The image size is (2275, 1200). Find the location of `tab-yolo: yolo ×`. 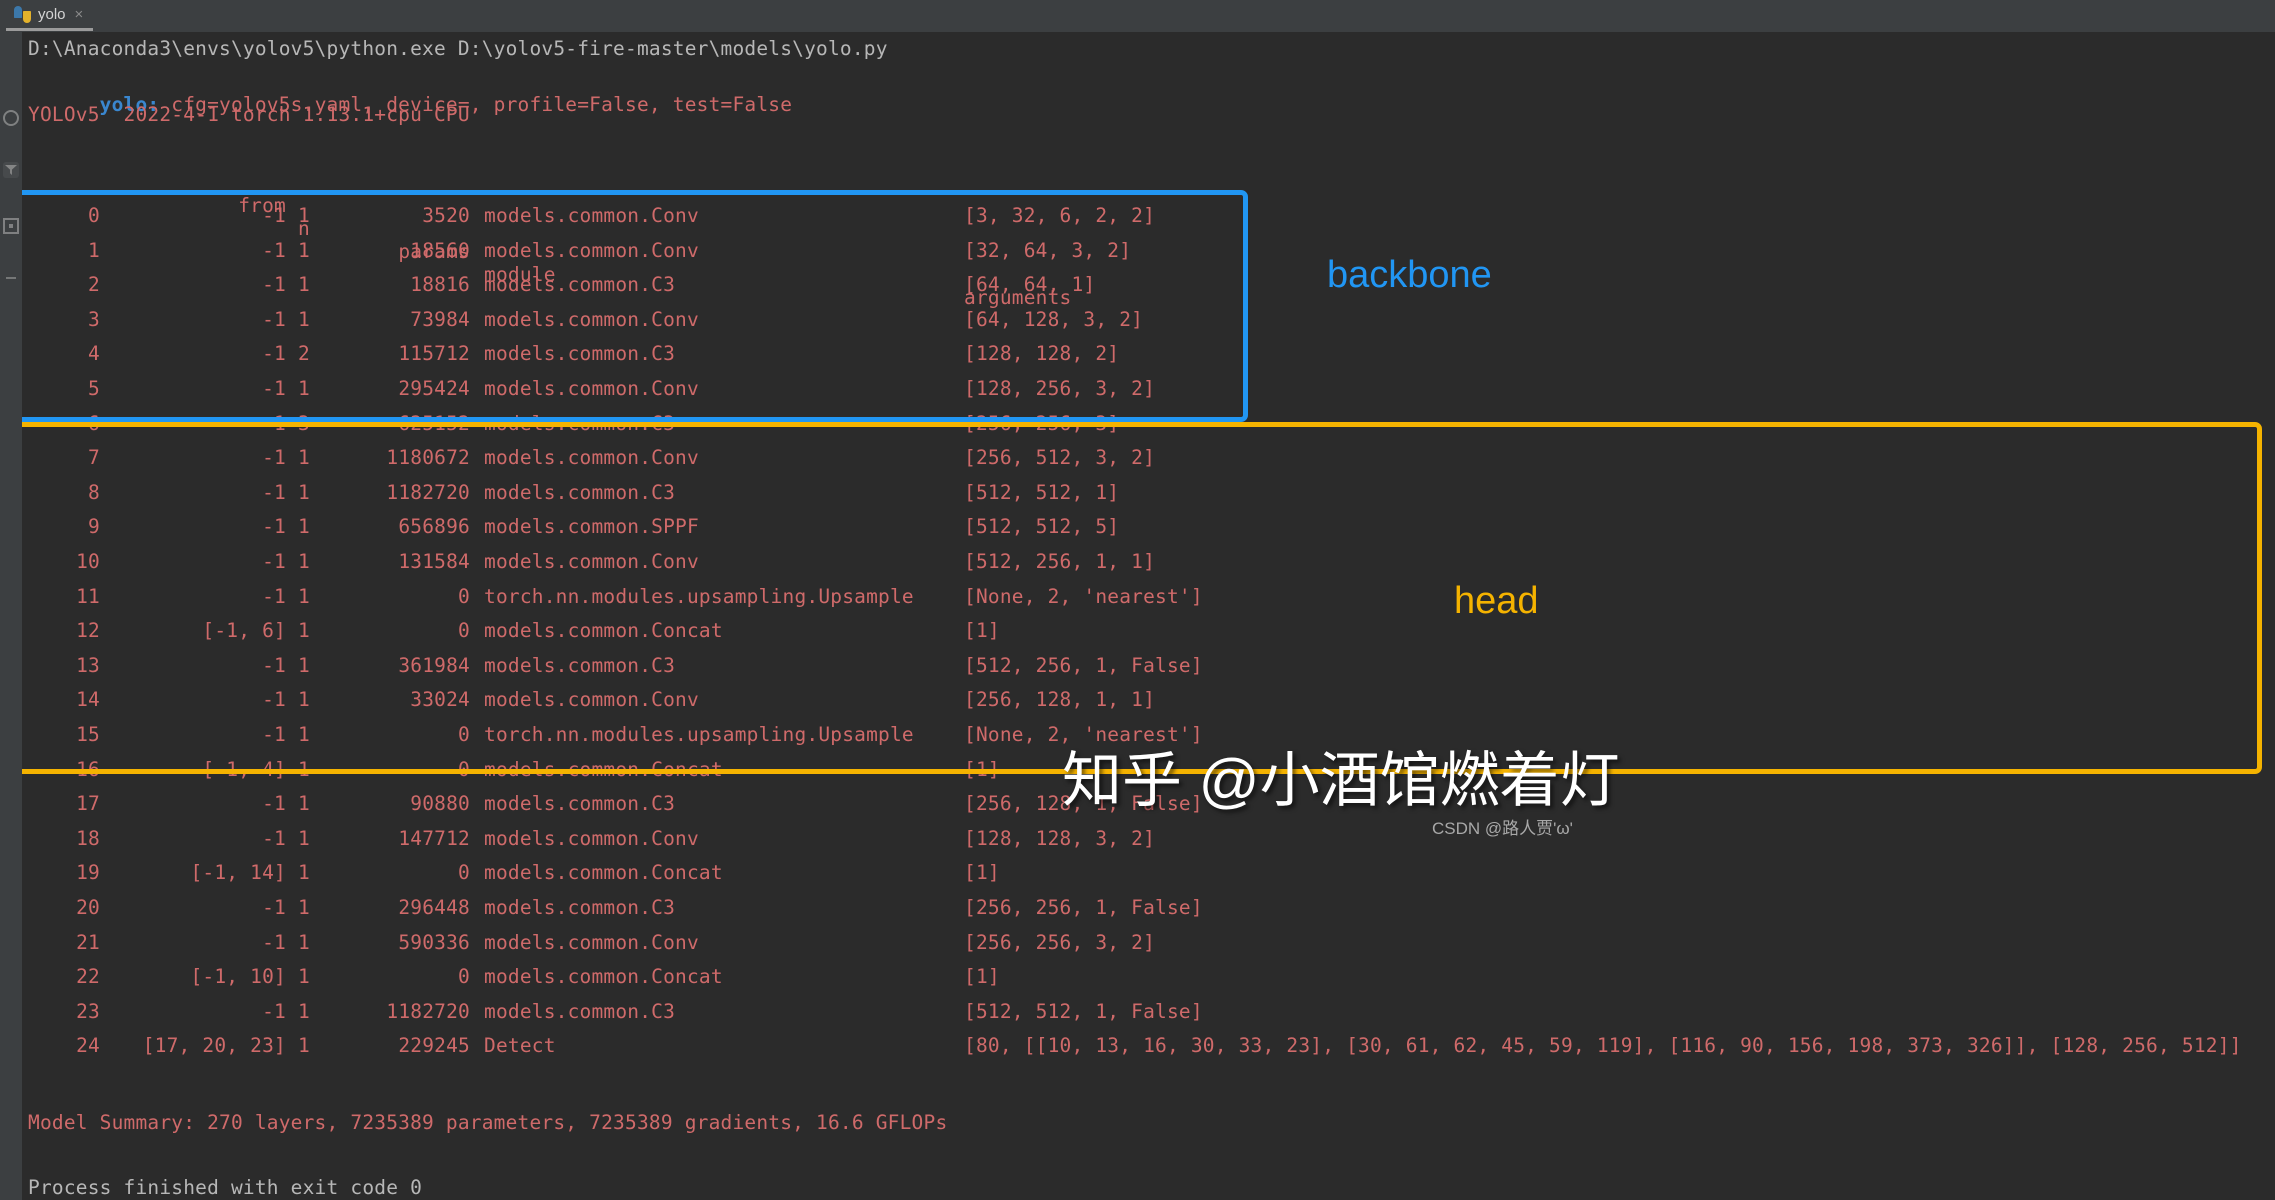

tab-yolo: yolo × is located at coordinates (50, 15).